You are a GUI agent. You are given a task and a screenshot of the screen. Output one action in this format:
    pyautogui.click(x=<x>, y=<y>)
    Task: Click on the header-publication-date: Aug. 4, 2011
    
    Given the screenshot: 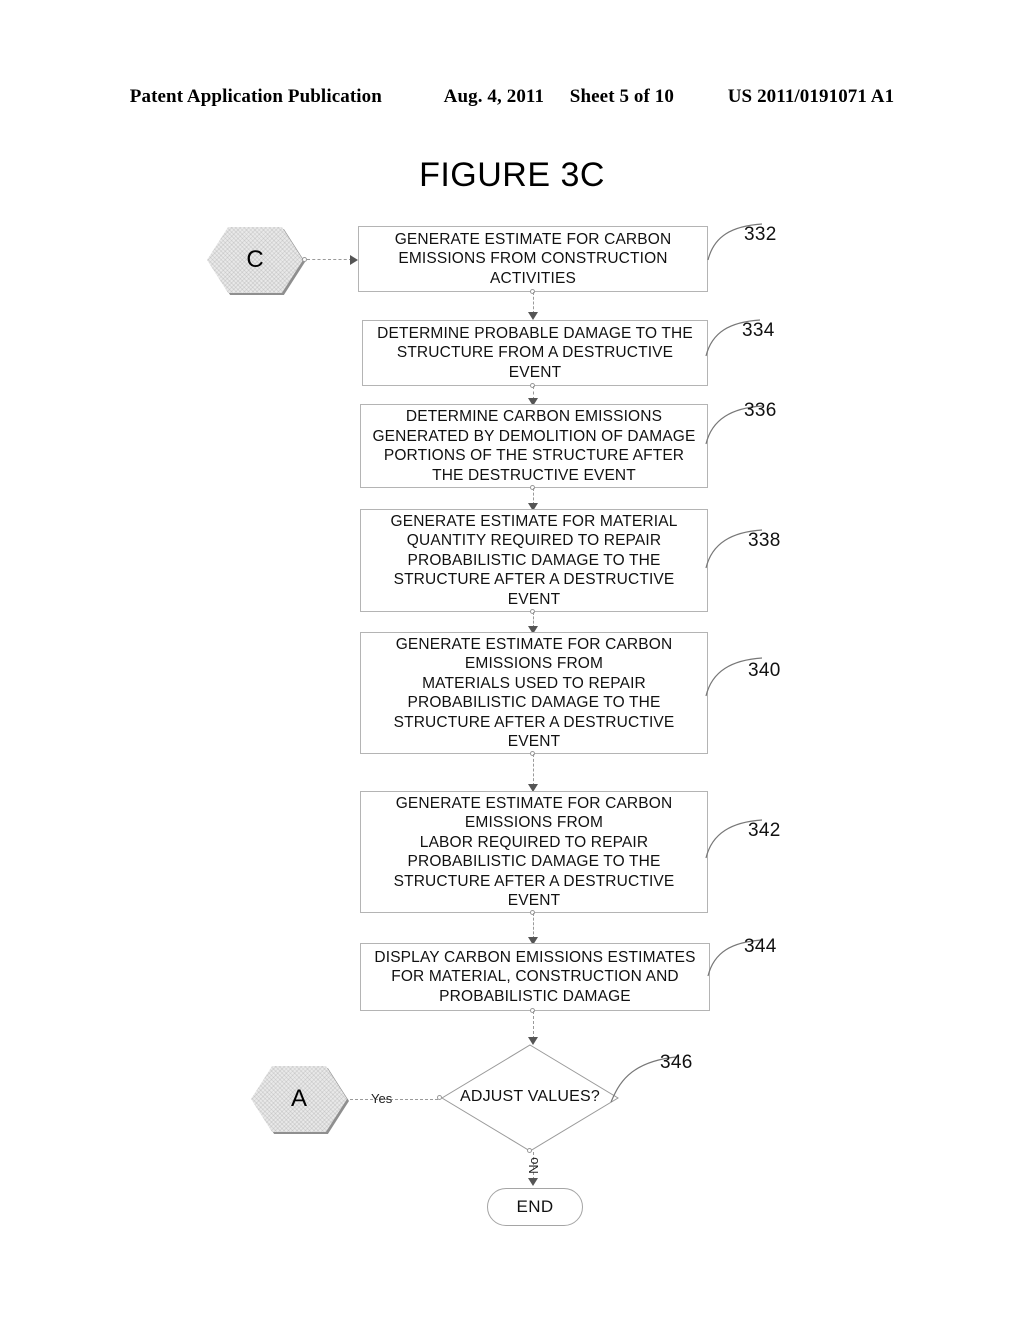 What is the action you would take?
    pyautogui.click(x=494, y=96)
    